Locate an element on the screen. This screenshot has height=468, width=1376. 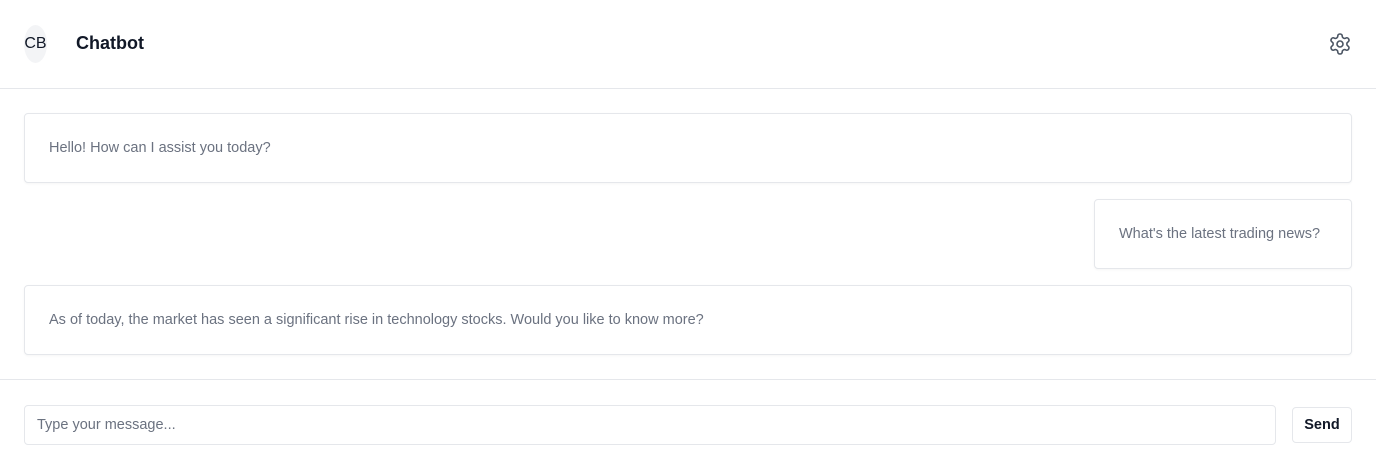
gear-icon is located at coordinates (1340, 44).